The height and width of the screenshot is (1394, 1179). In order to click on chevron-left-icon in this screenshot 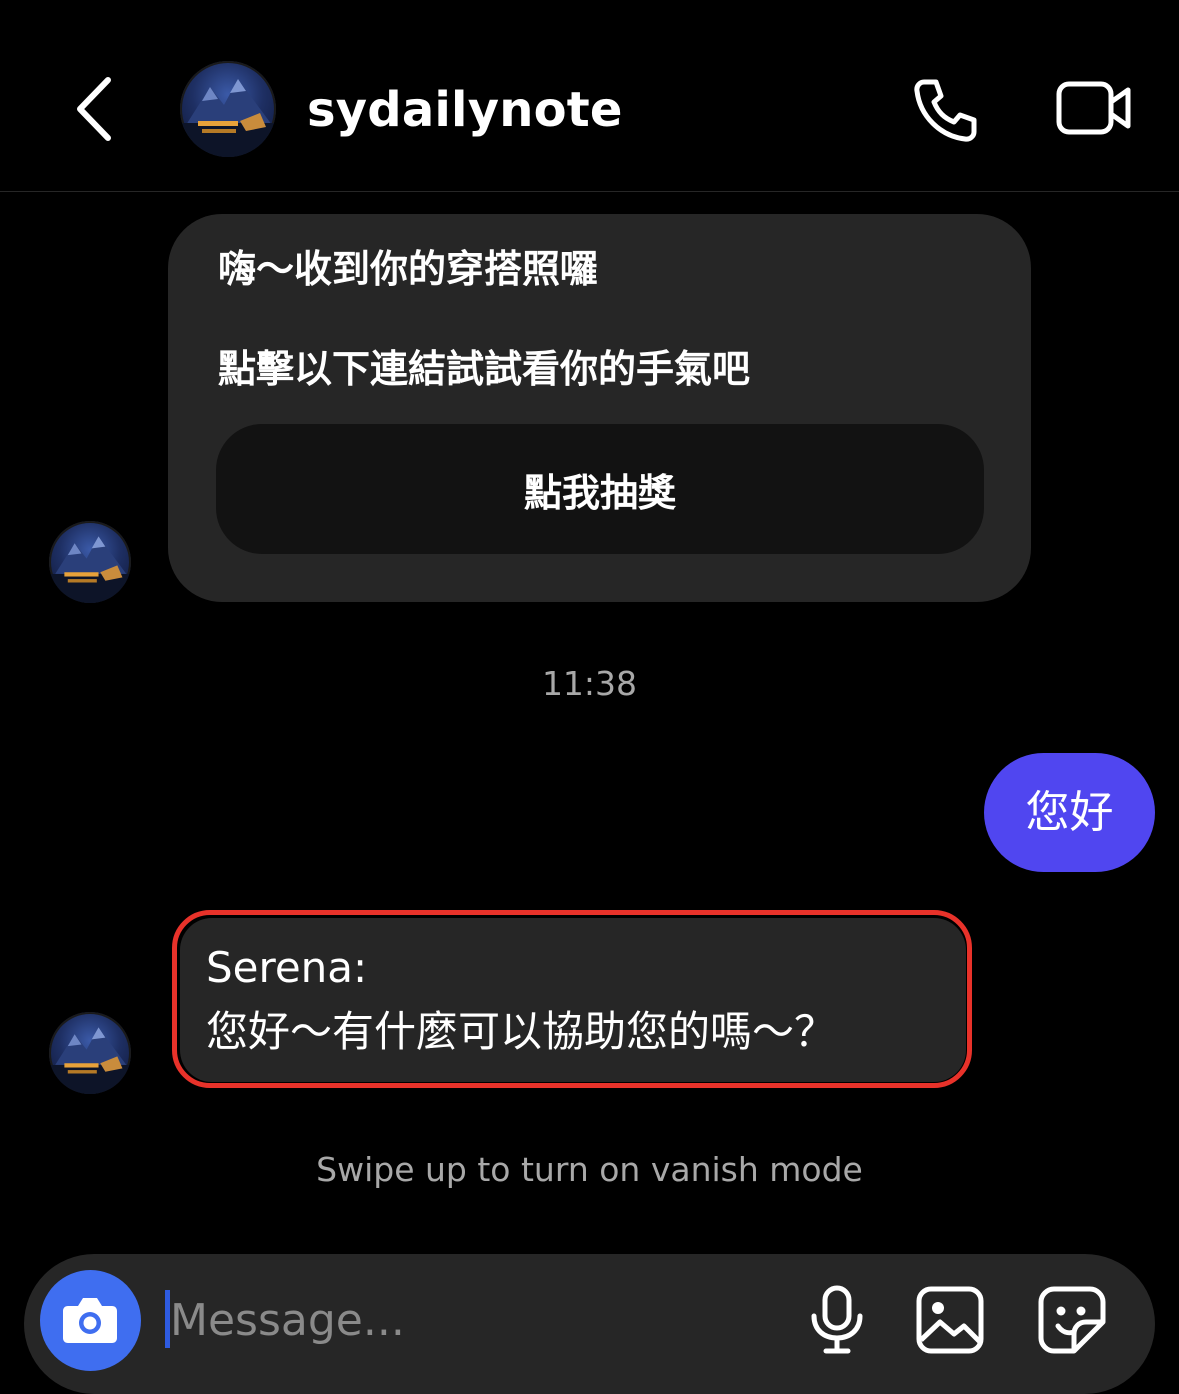, I will do `click(94, 109)`.